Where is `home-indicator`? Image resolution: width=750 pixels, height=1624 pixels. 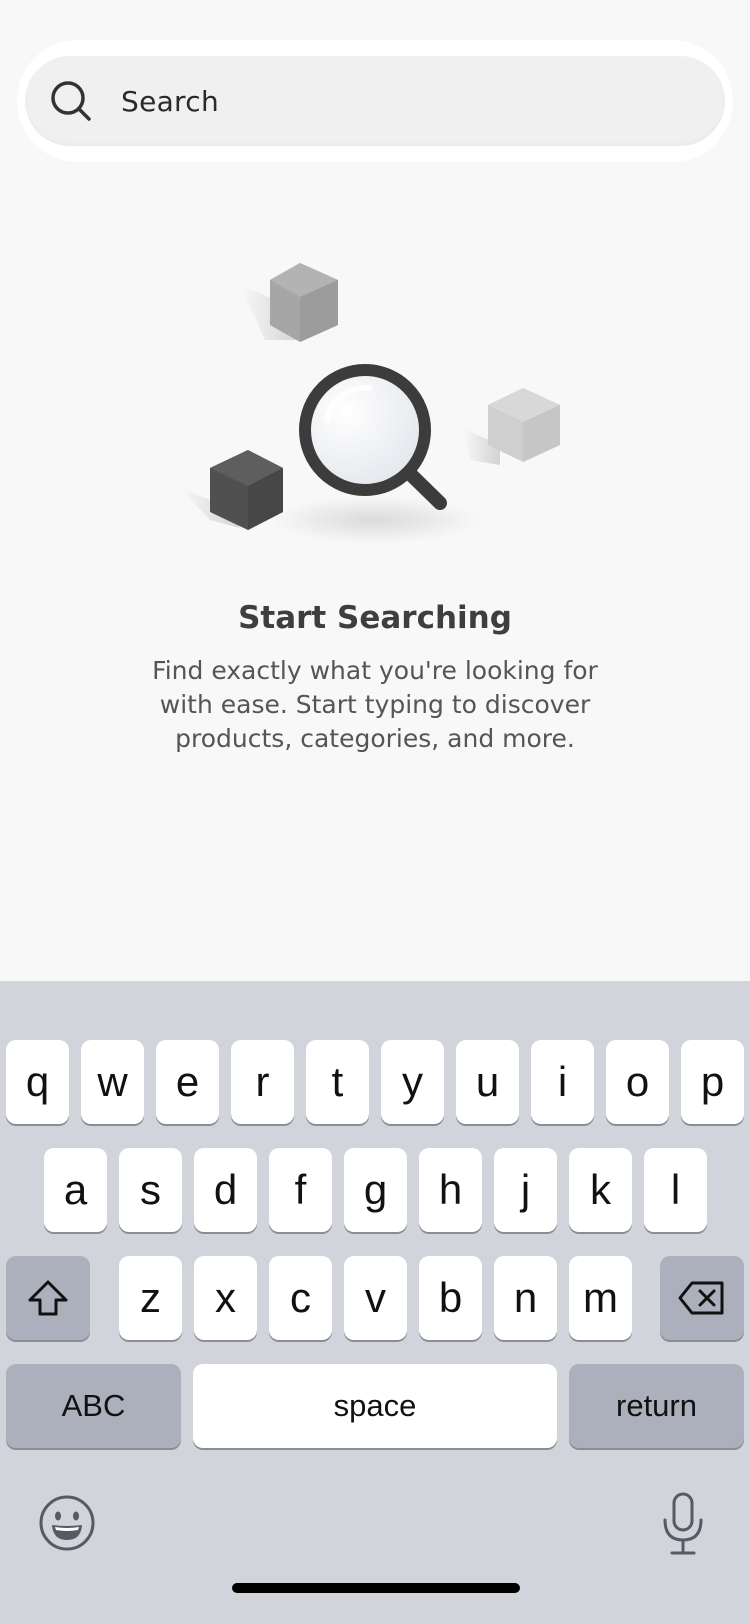 home-indicator is located at coordinates (376, 1588).